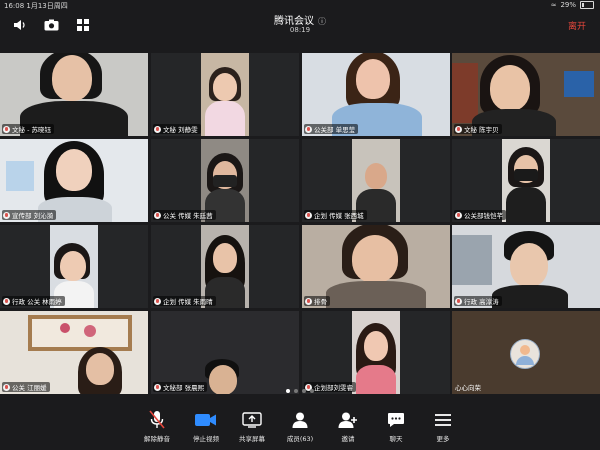  I want to click on participant-tile: 公关部 单思莹, so click(376, 94).